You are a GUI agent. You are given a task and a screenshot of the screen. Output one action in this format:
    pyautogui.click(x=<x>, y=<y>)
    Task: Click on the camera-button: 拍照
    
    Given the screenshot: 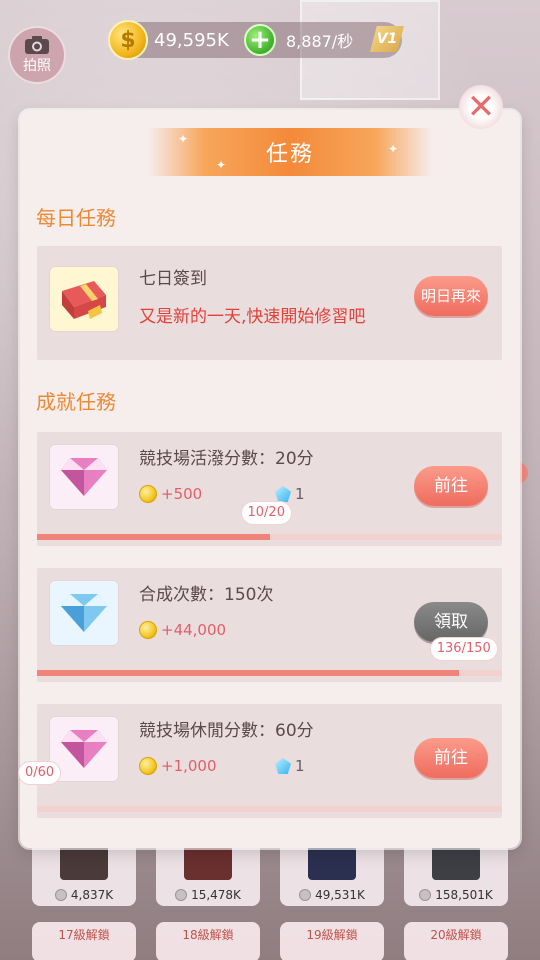 What is the action you would take?
    pyautogui.click(x=37, y=55)
    